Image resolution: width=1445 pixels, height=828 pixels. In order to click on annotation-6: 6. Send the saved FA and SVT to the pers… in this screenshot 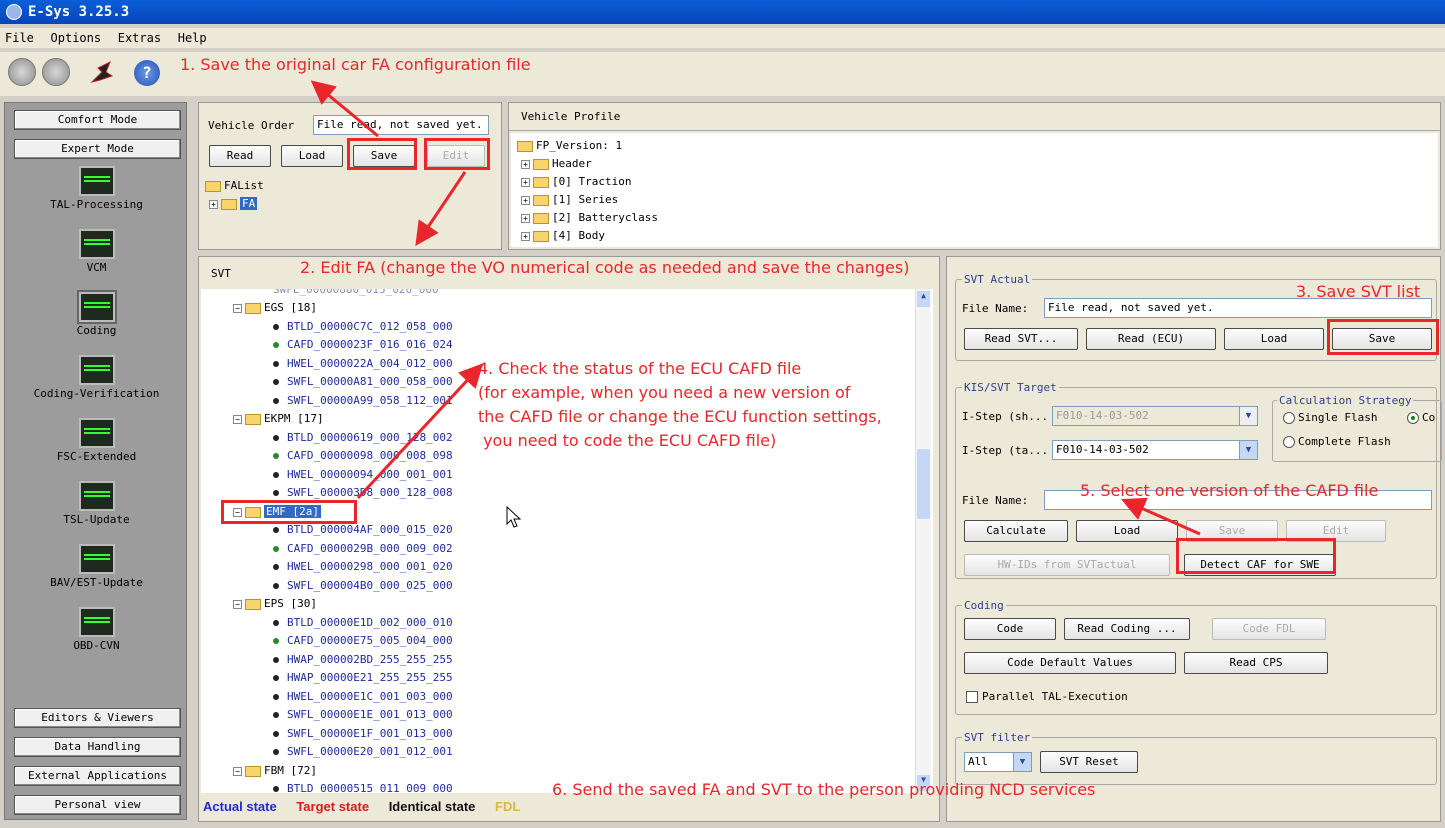, I will do `click(824, 789)`.